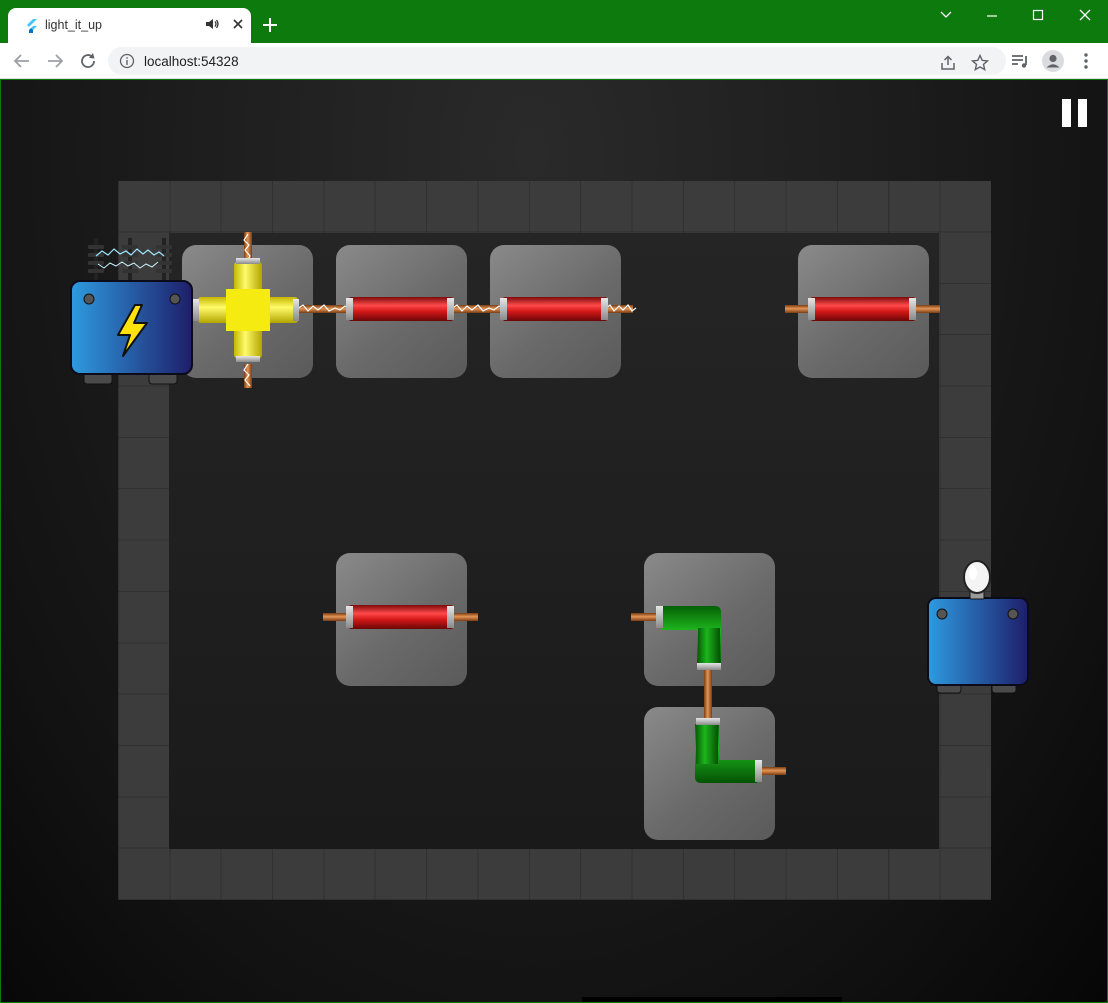  I want to click on bottom-edge, so click(712, 999).